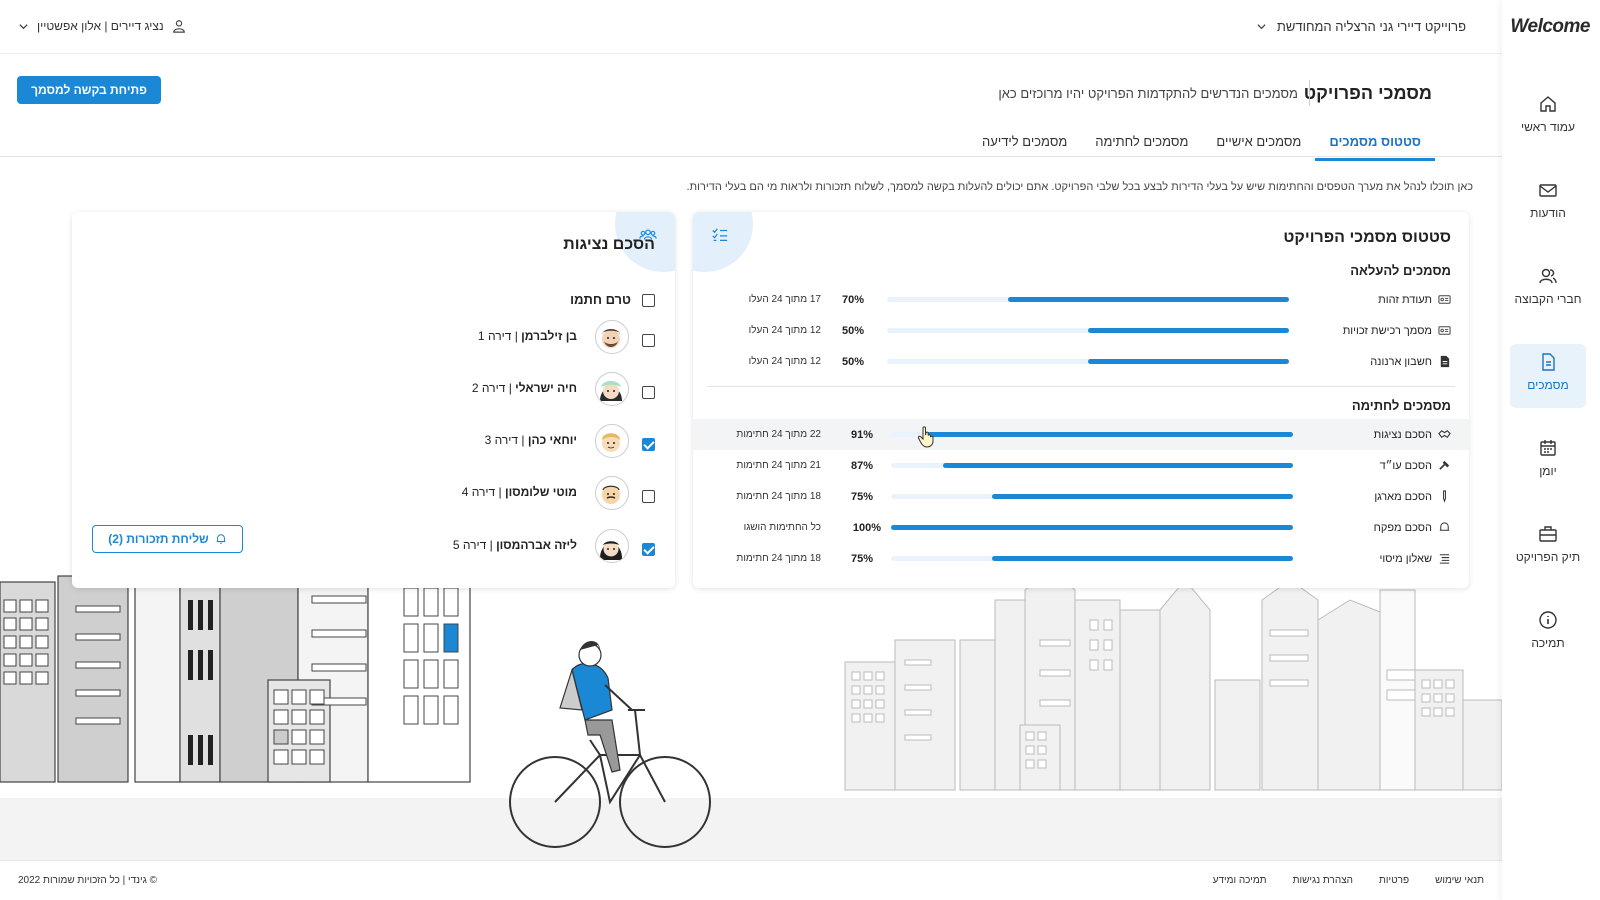  I want to click on sign-doc-row: הסכם מפקח 100% כל החתימות הושגו, so click(1081, 527).